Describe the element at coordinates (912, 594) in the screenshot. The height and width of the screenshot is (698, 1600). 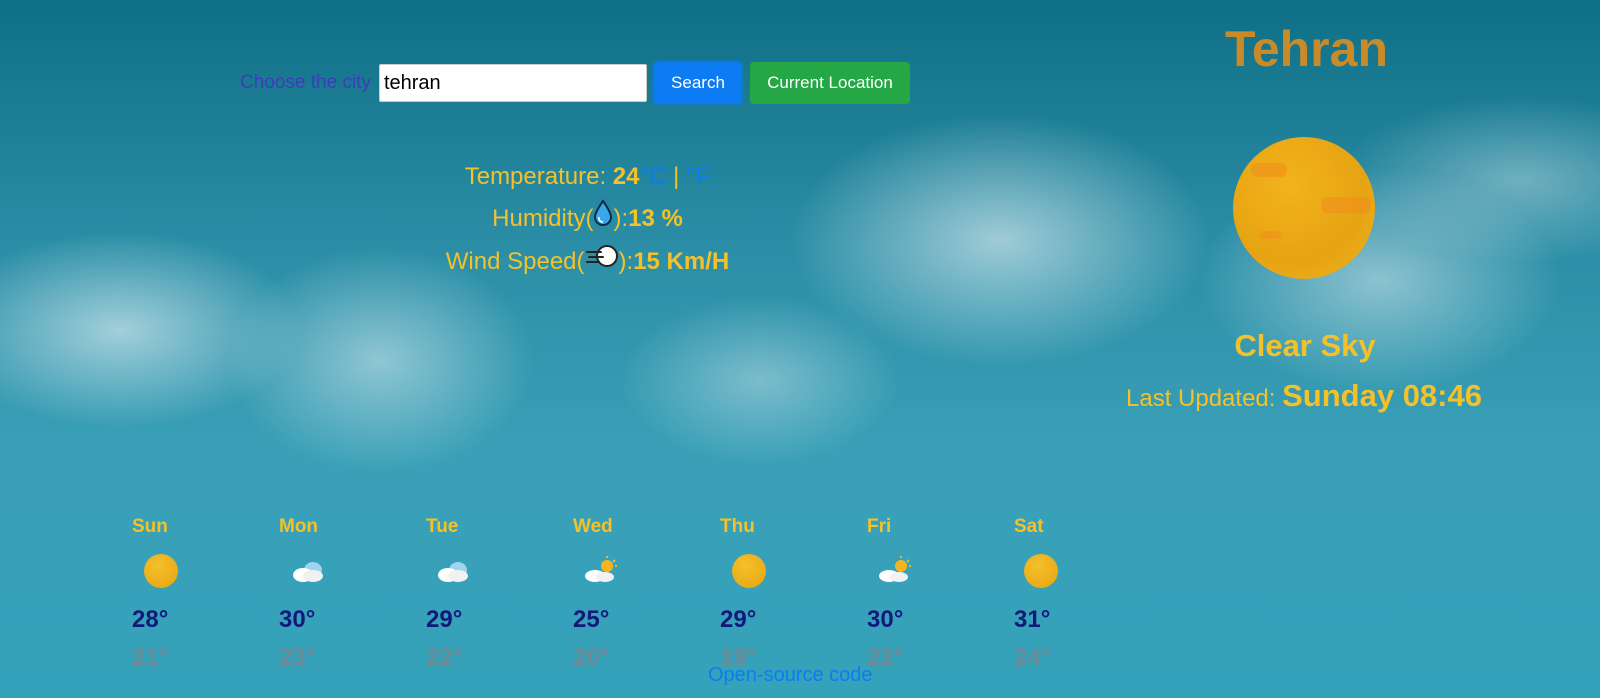
I see `forecast-day: Fri 30° 22°` at that location.